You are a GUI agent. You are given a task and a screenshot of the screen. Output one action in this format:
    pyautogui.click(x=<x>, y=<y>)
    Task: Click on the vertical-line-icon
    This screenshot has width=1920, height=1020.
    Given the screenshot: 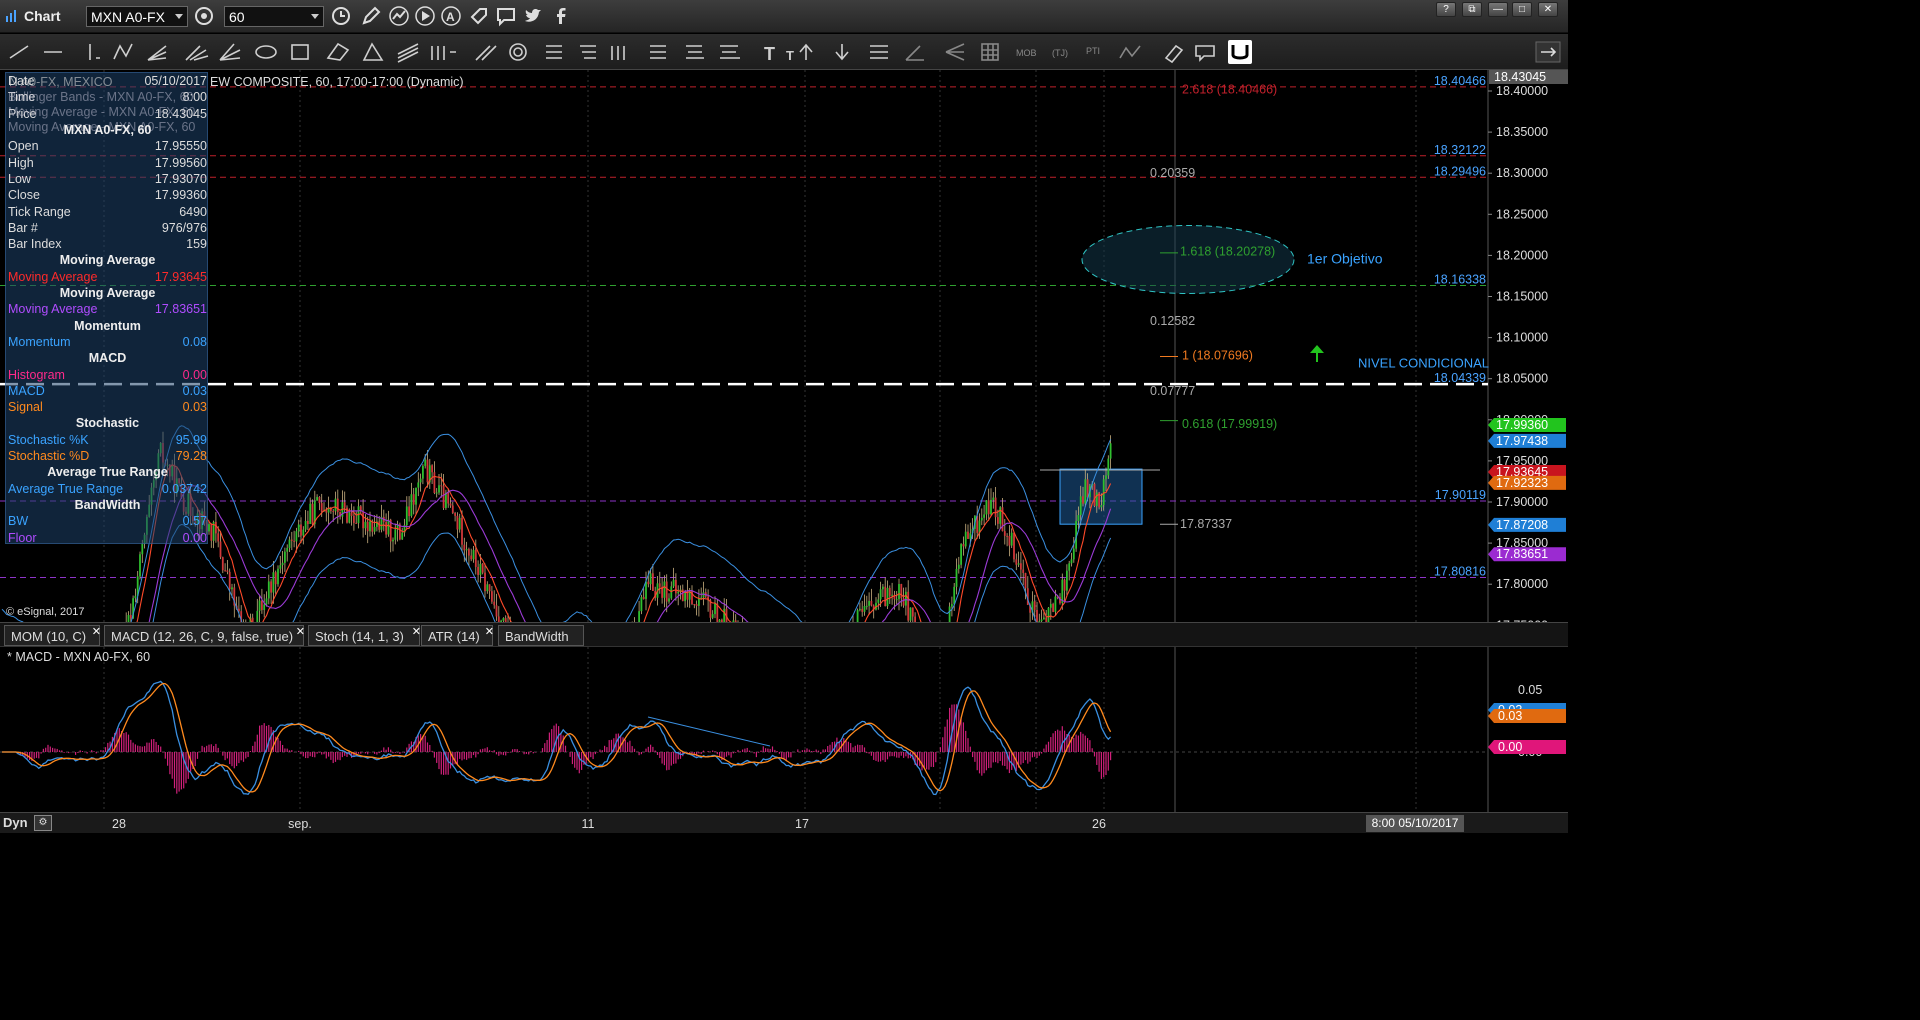 What is the action you would take?
    pyautogui.click(x=94, y=52)
    